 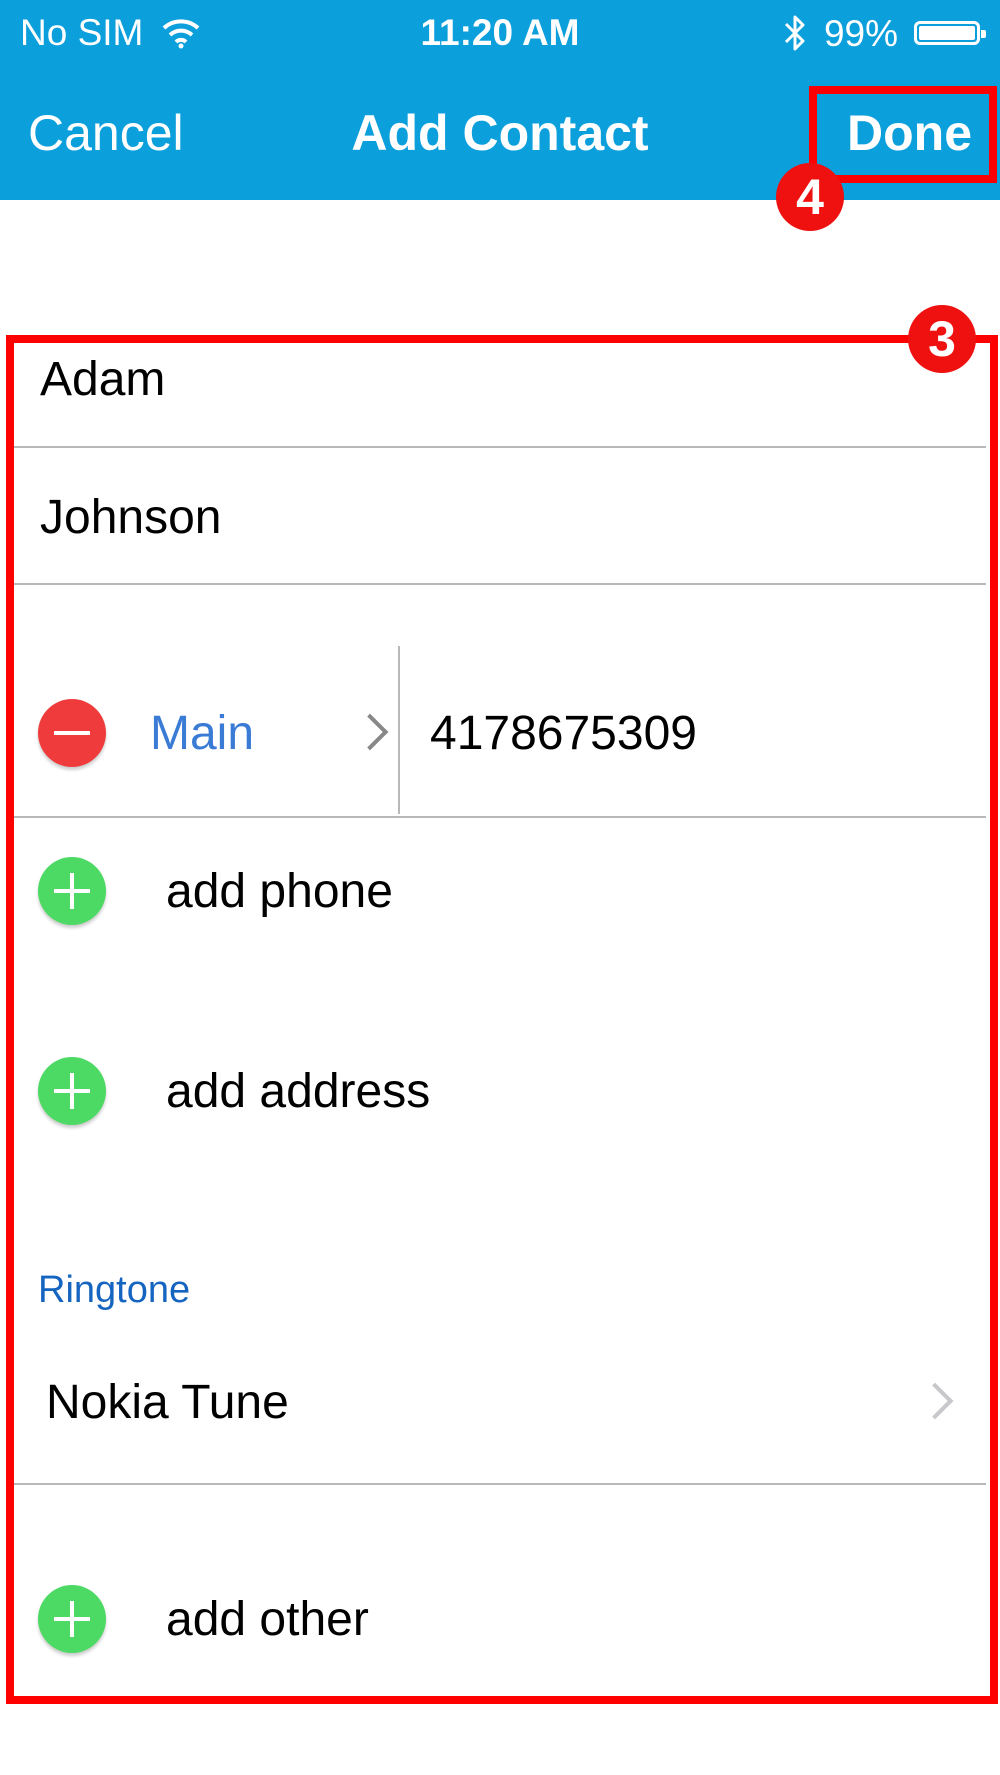 I want to click on status-right: 99%, so click(x=884, y=33).